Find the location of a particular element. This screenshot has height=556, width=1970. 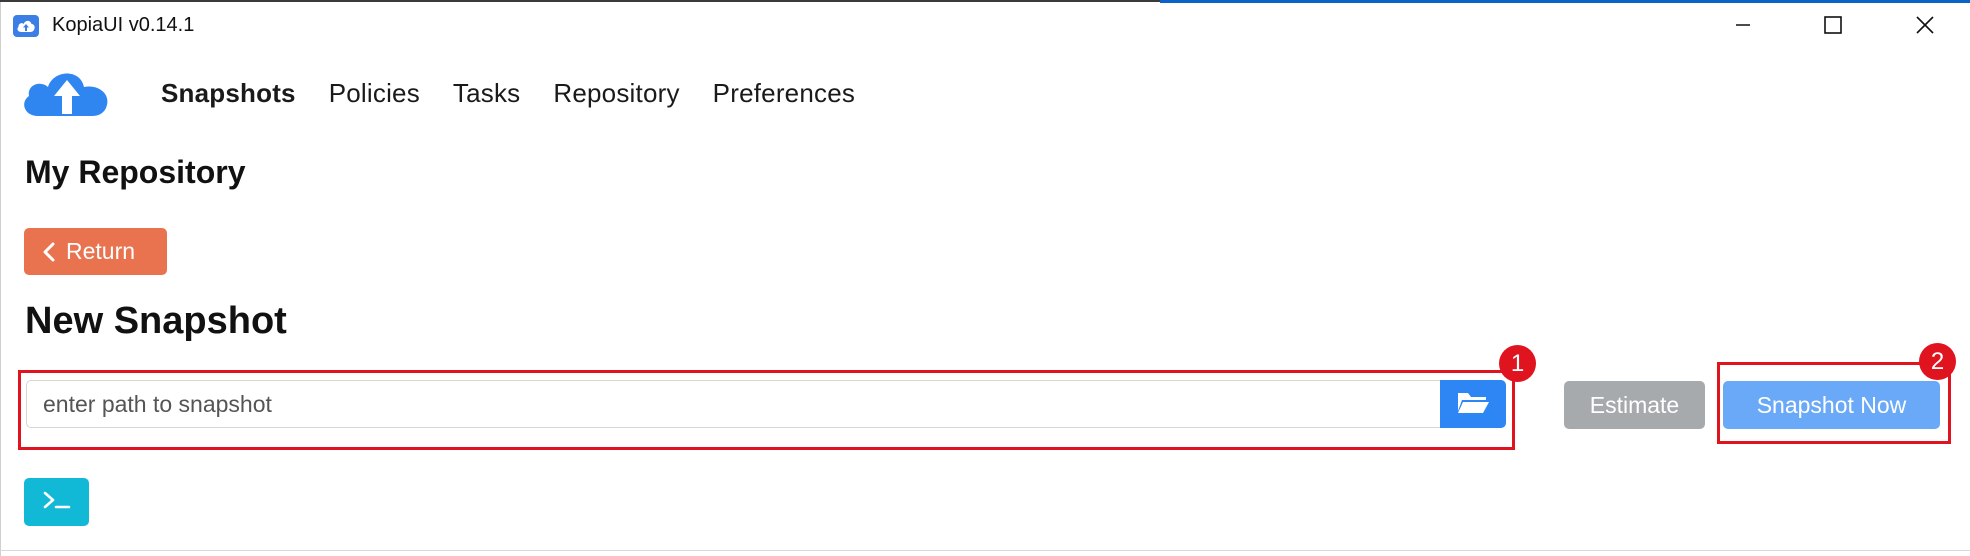

cli-command-button is located at coordinates (56, 502).